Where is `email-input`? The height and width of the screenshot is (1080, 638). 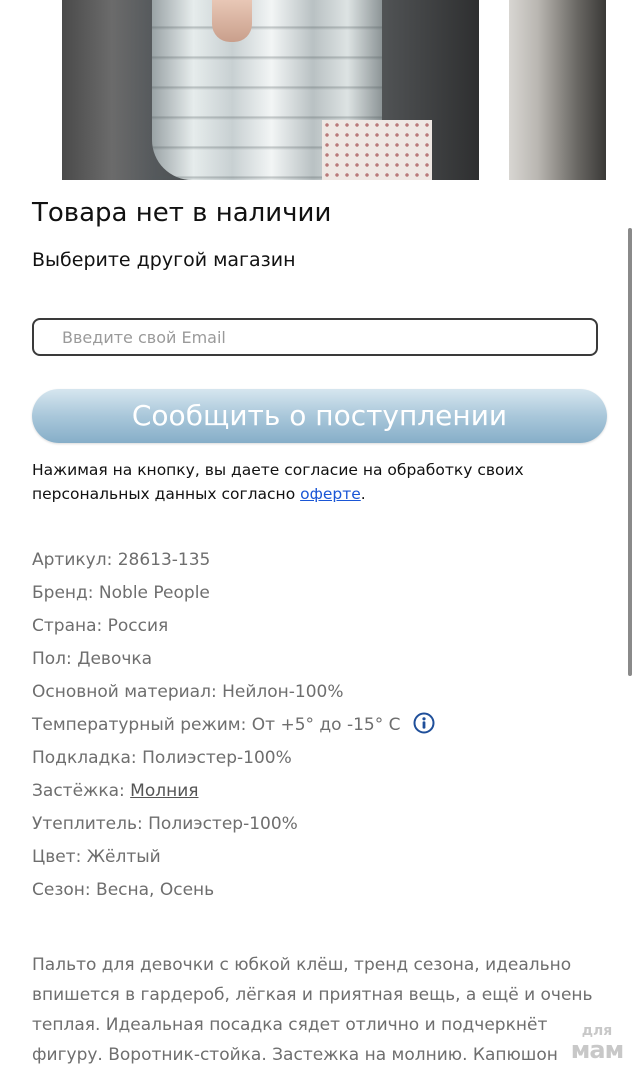 email-input is located at coordinates (315, 337).